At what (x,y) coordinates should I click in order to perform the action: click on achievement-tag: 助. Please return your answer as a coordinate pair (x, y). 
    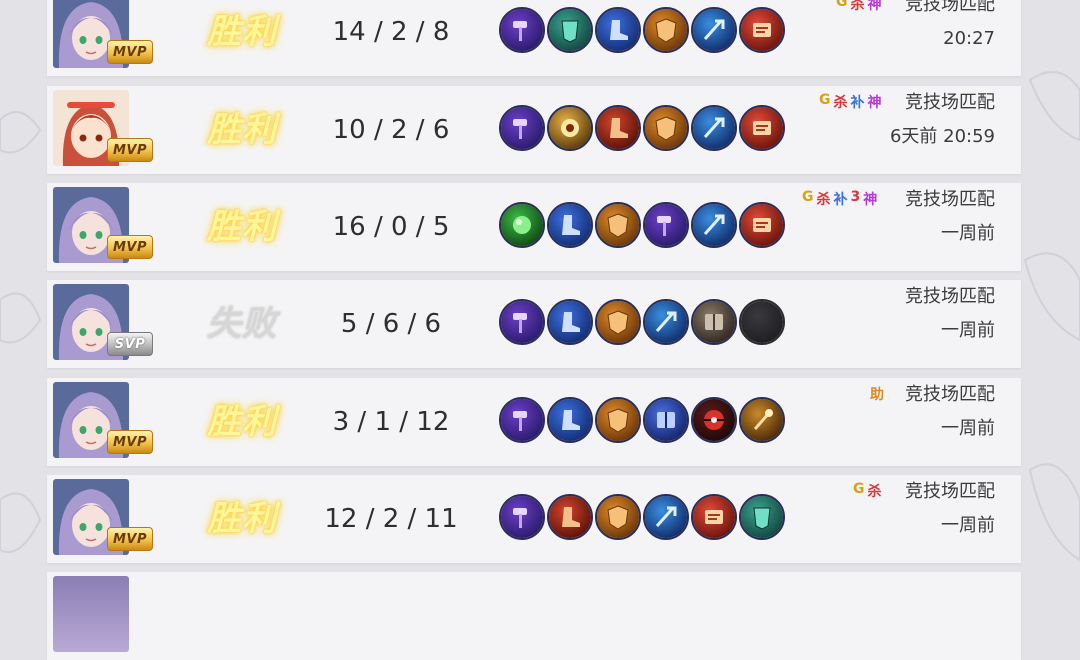
    Looking at the image, I should click on (877, 395).